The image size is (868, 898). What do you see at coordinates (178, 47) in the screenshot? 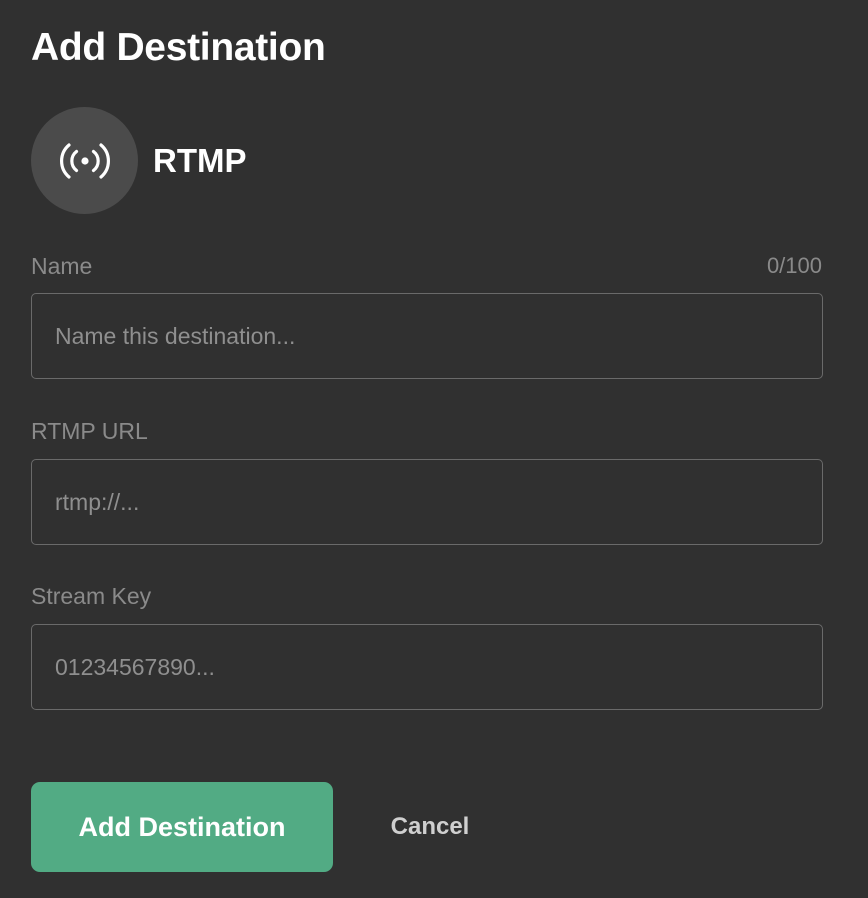
I see `dialog-title: Add Destination` at bounding box center [178, 47].